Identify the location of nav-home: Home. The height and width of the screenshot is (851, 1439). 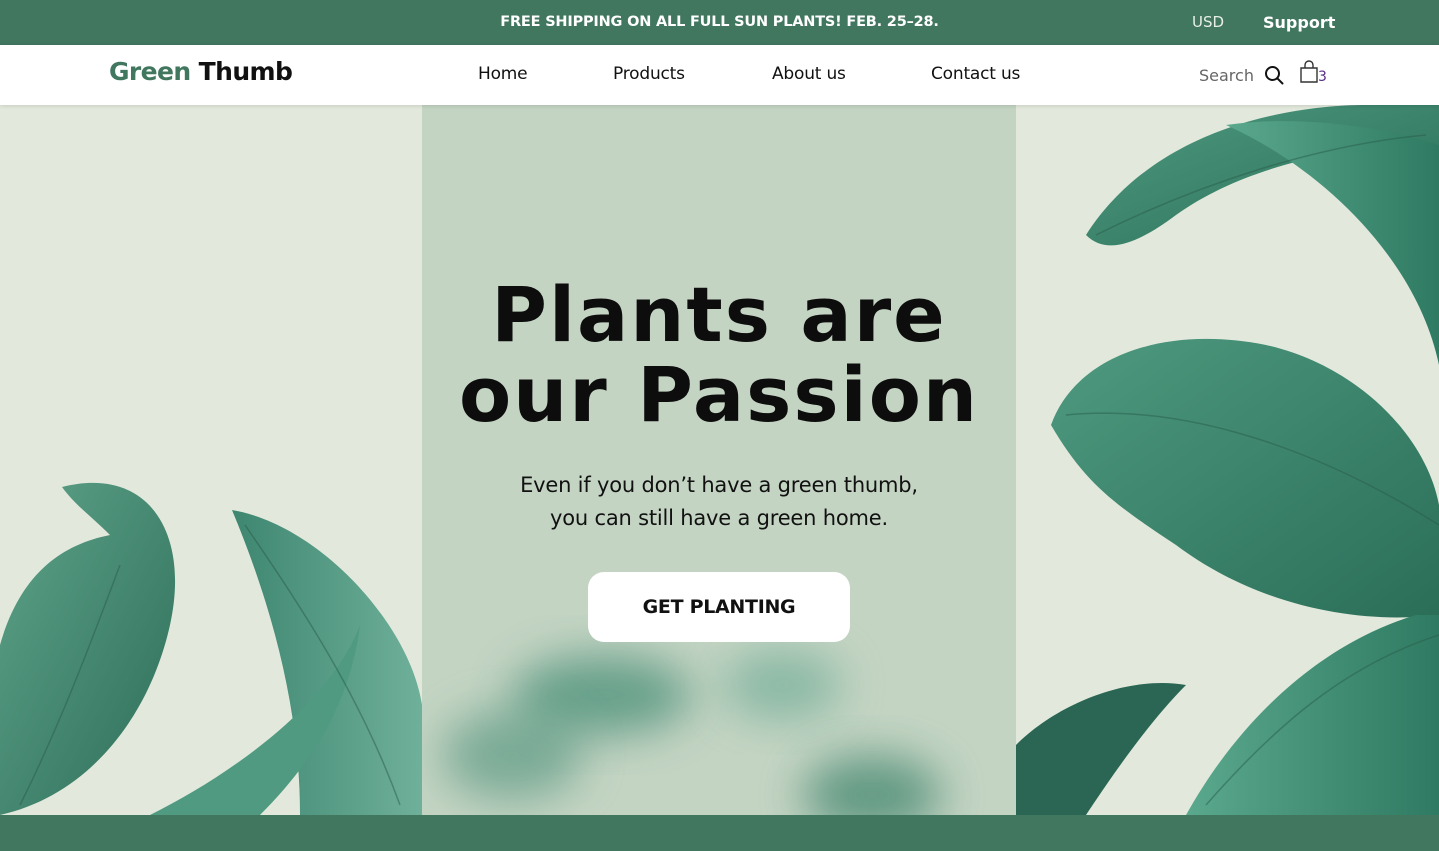
(503, 74).